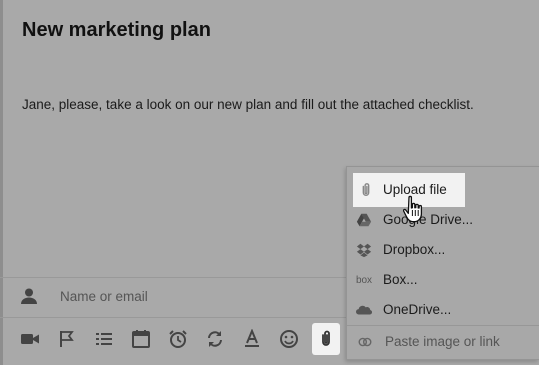  What do you see at coordinates (413, 210) in the screenshot?
I see `hand-cursor-icon` at bounding box center [413, 210].